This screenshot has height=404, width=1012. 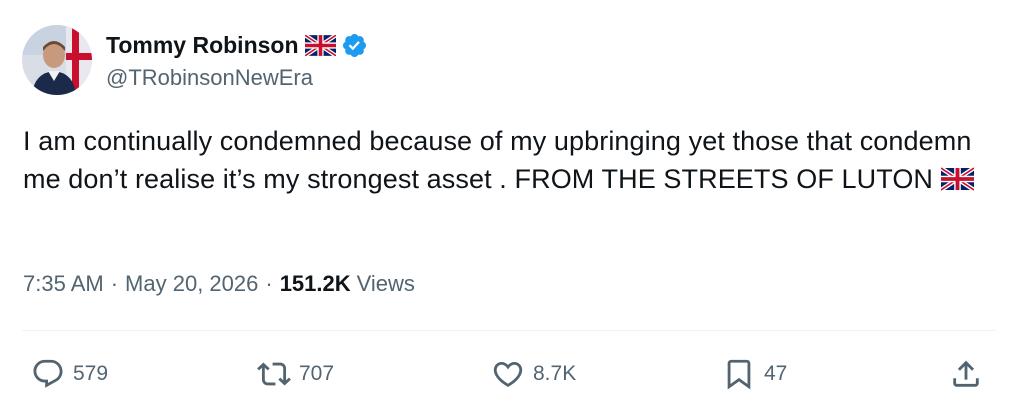 What do you see at coordinates (91, 373) in the screenshot?
I see `reply-count: 579` at bounding box center [91, 373].